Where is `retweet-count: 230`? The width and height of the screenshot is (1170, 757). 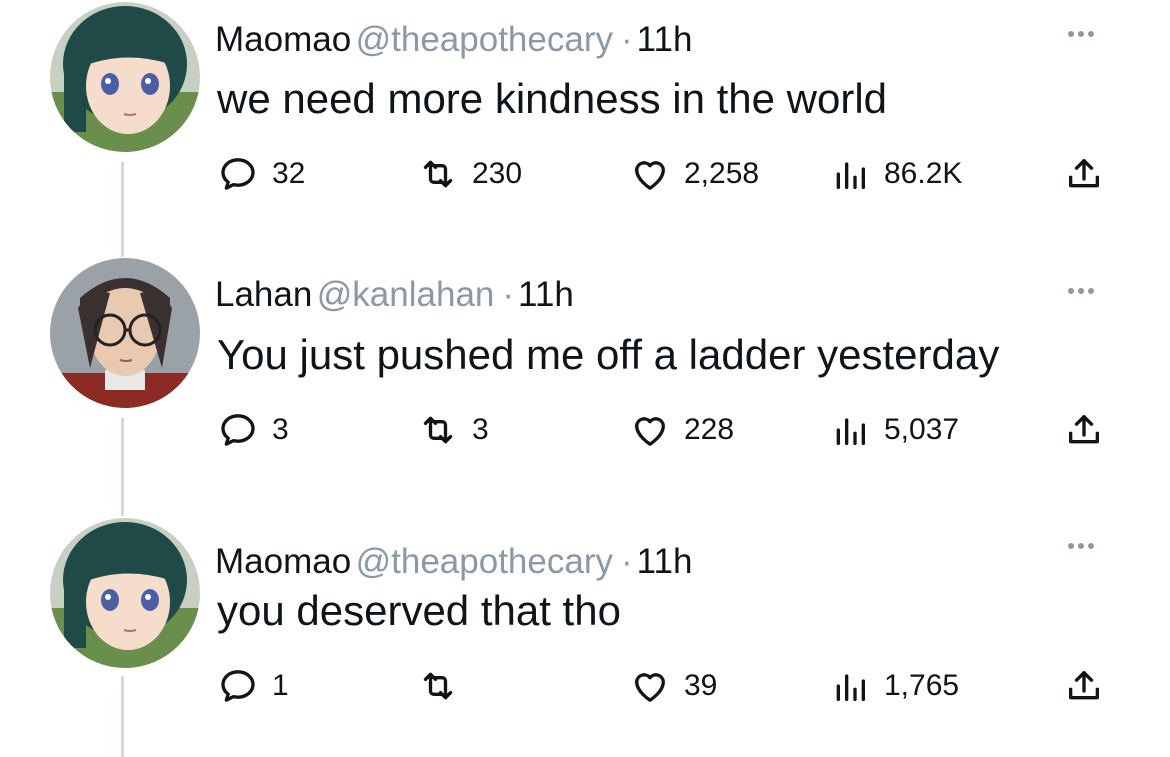 retweet-count: 230 is located at coordinates (497, 173).